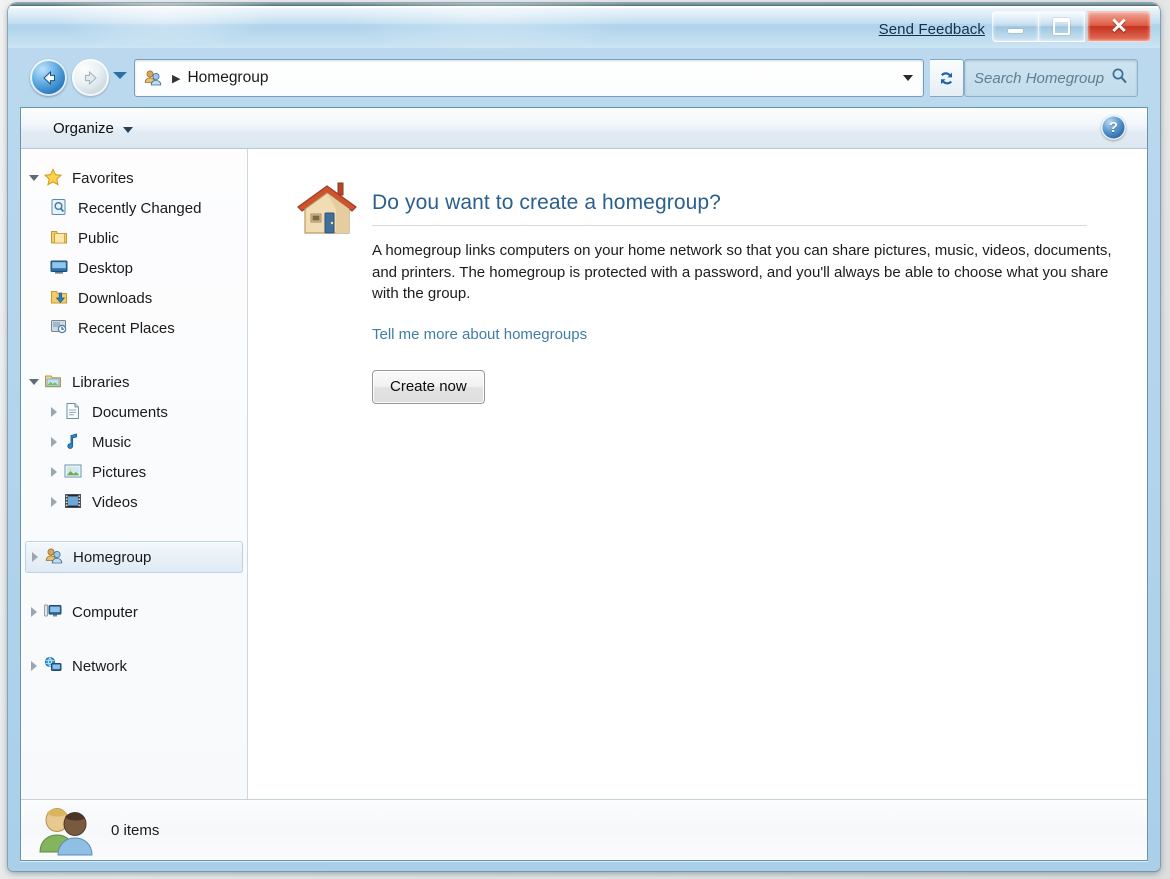 The image size is (1170, 879). I want to click on status-bar: 0 items, so click(584, 829).